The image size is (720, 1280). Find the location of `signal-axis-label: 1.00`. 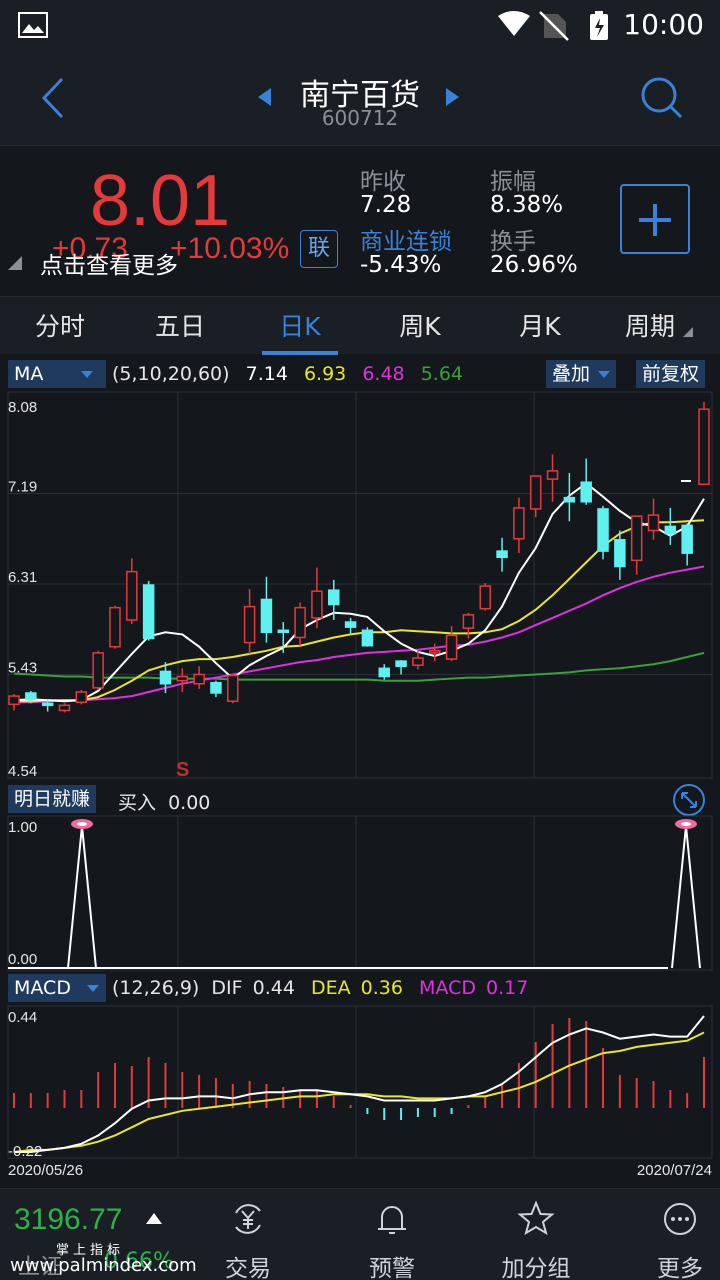

signal-axis-label: 1.00 is located at coordinates (22, 827).